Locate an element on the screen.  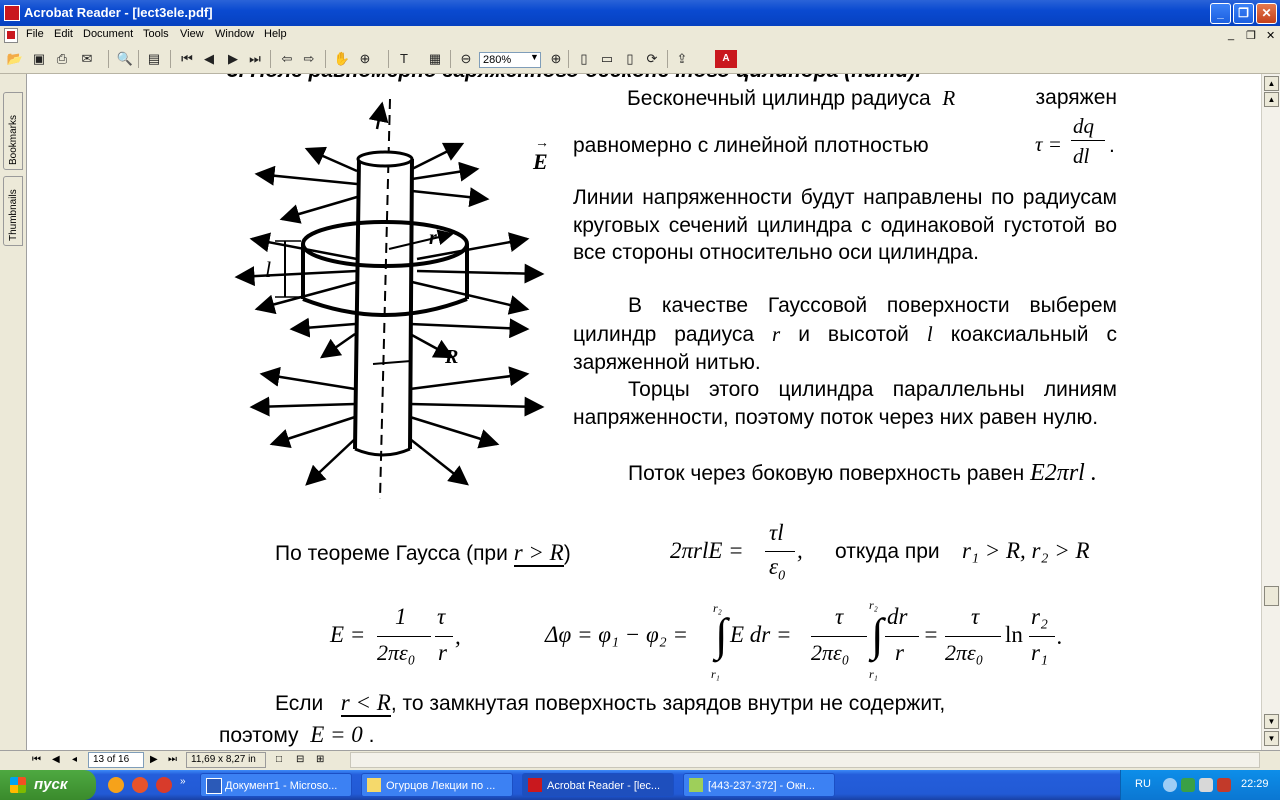
quicklaunch-opera-icon is located at coordinates (140, 785).